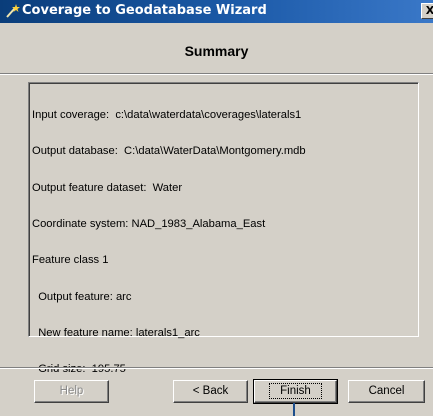 The image size is (433, 416). I want to click on help-button: Help, so click(71, 391).